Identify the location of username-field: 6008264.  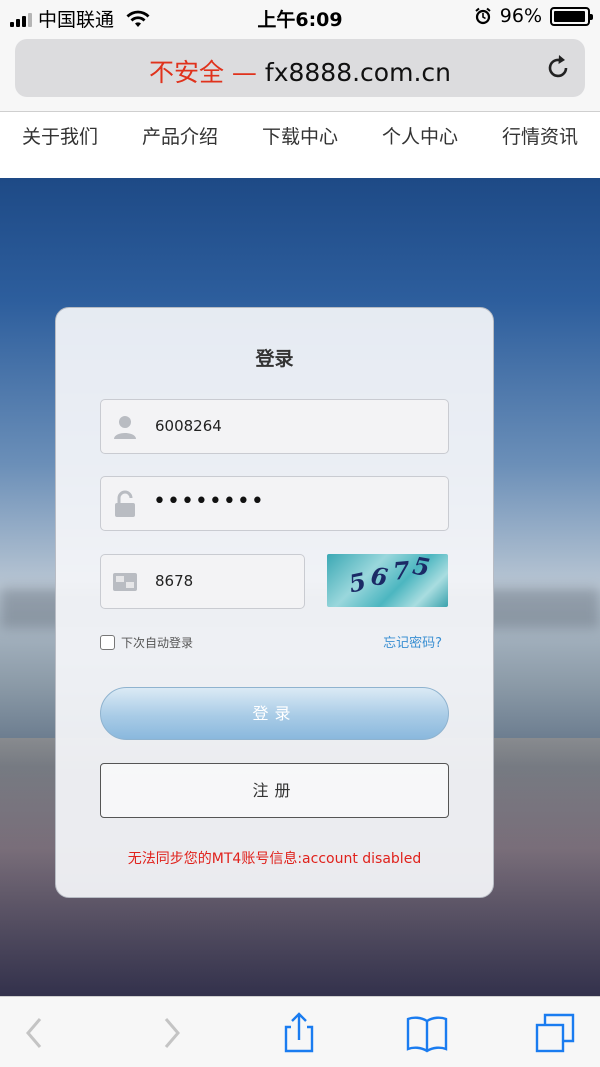
(274, 426).